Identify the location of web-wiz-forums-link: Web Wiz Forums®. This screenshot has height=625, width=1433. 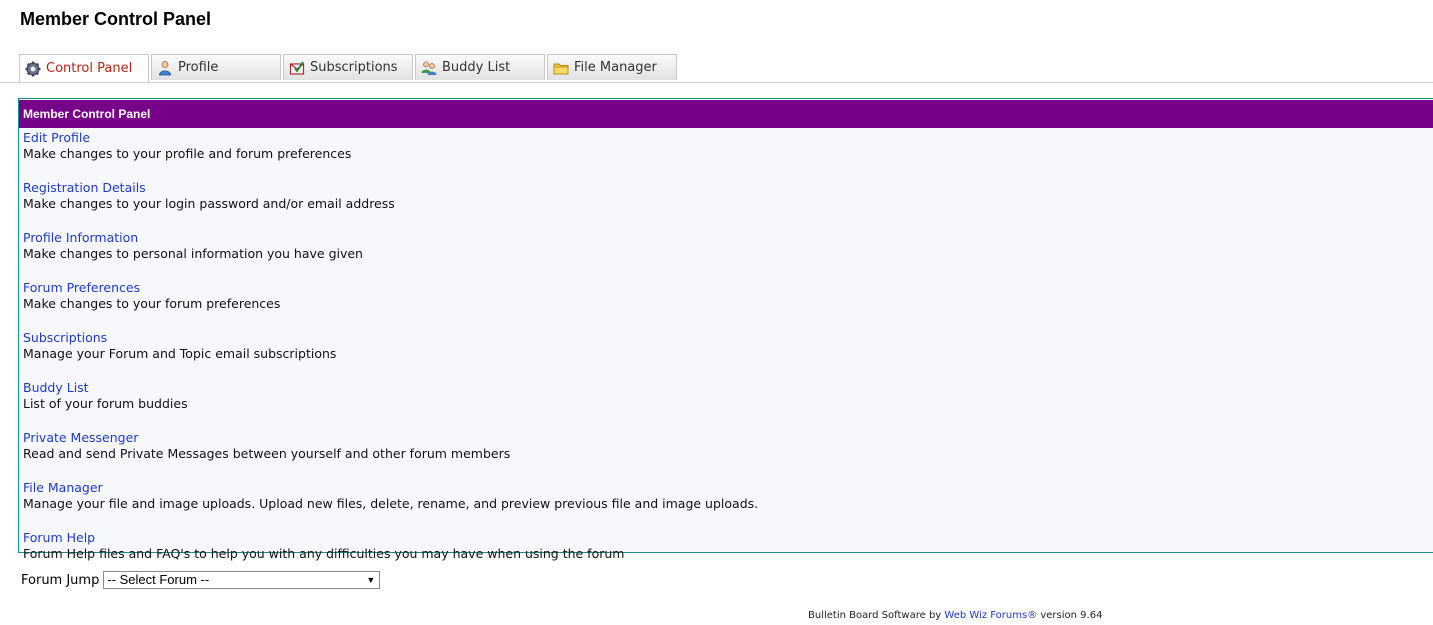
(990, 615).